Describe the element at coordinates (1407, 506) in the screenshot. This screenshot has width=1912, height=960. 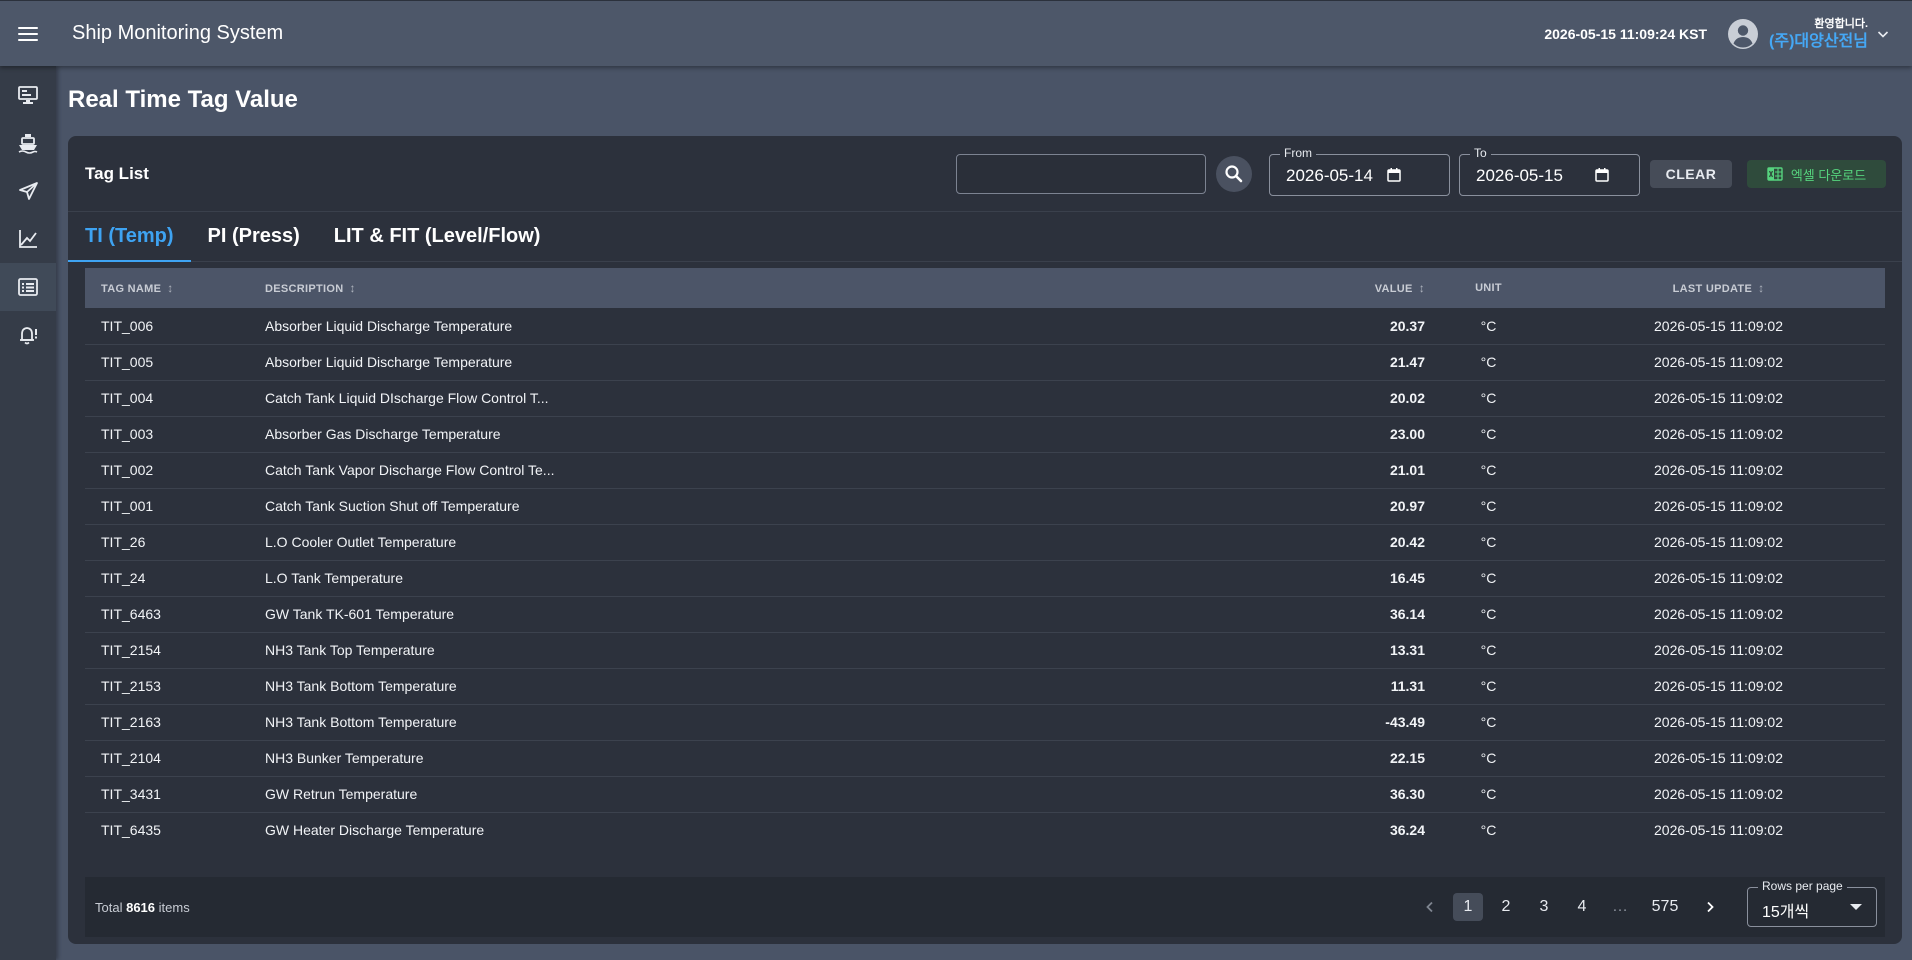
I see `value-cell: 20.97` at that location.